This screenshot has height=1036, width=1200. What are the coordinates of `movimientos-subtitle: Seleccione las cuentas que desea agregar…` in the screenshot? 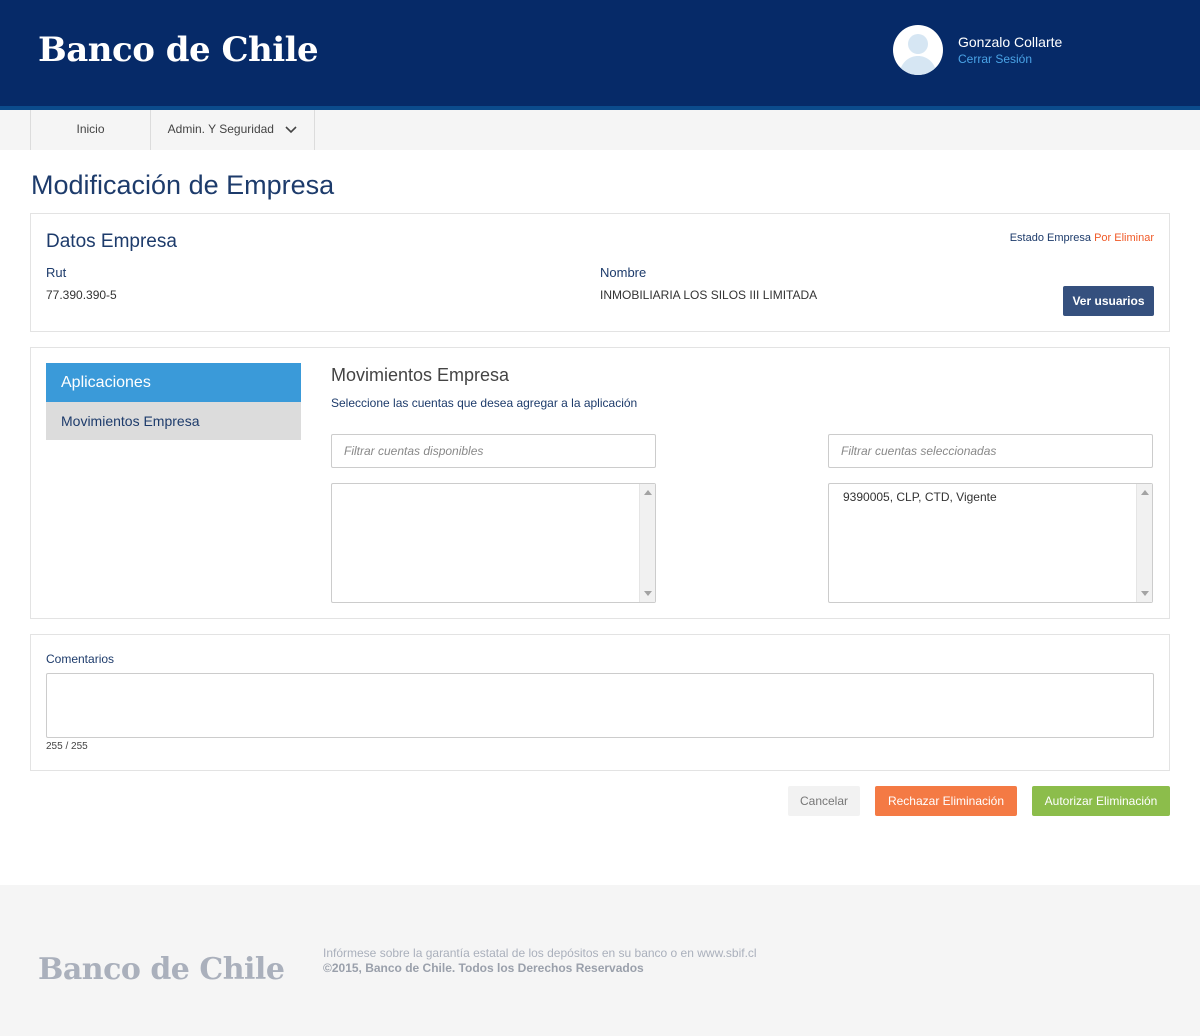 It's located at (484, 403).